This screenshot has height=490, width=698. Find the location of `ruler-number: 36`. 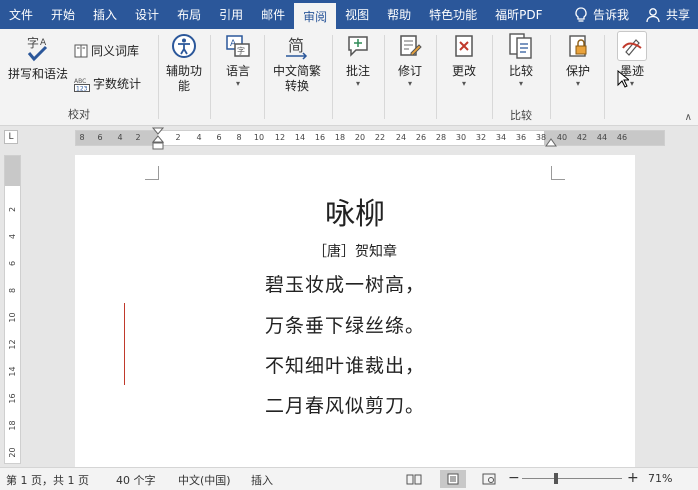

ruler-number: 36 is located at coordinates (521, 137).